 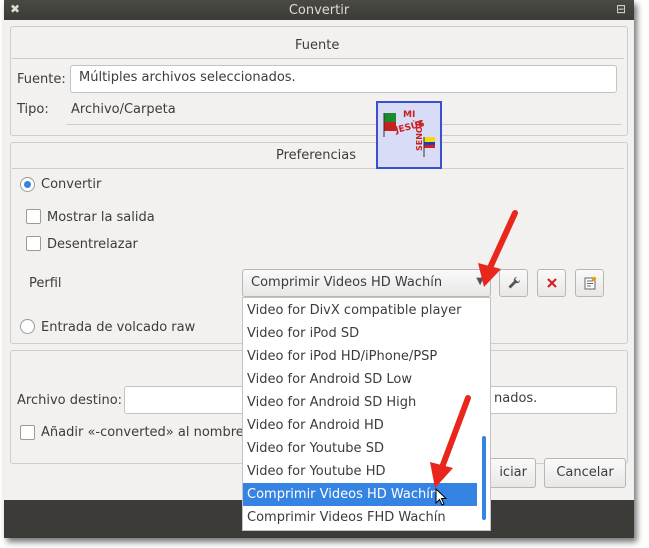 I want to click on logo-text-1: MI, so click(x=409, y=115).